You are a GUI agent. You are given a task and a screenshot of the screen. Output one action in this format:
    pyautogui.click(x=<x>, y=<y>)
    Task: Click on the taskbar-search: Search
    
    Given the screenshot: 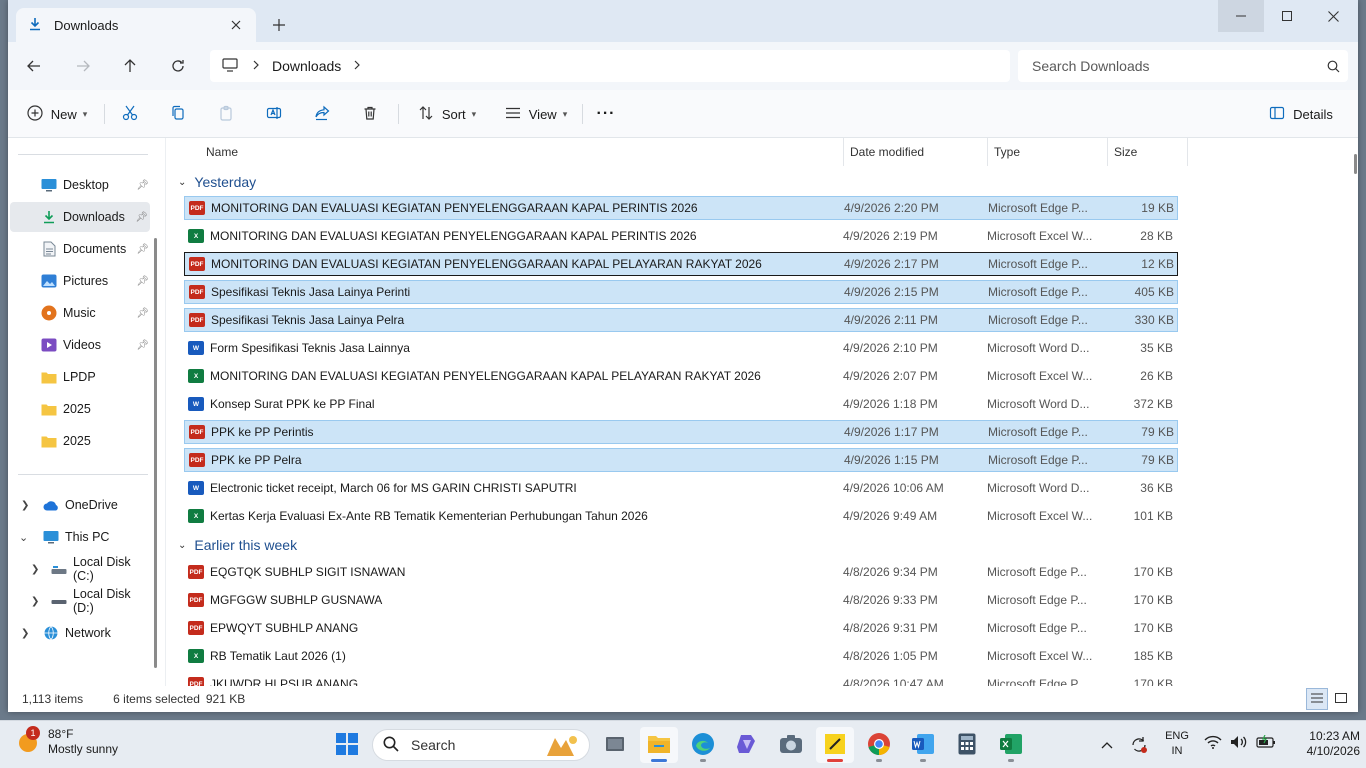 What is the action you would take?
    pyautogui.click(x=481, y=745)
    